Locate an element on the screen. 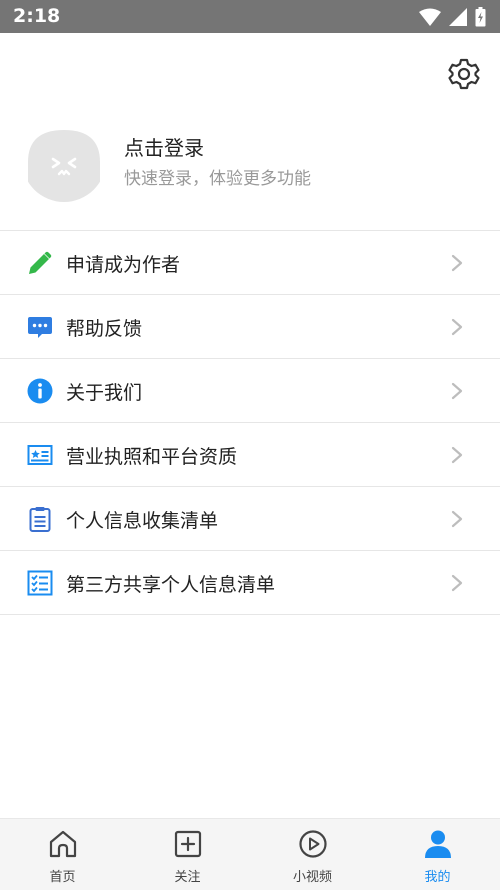 The height and width of the screenshot is (890, 500). avatar is located at coordinates (64, 160).